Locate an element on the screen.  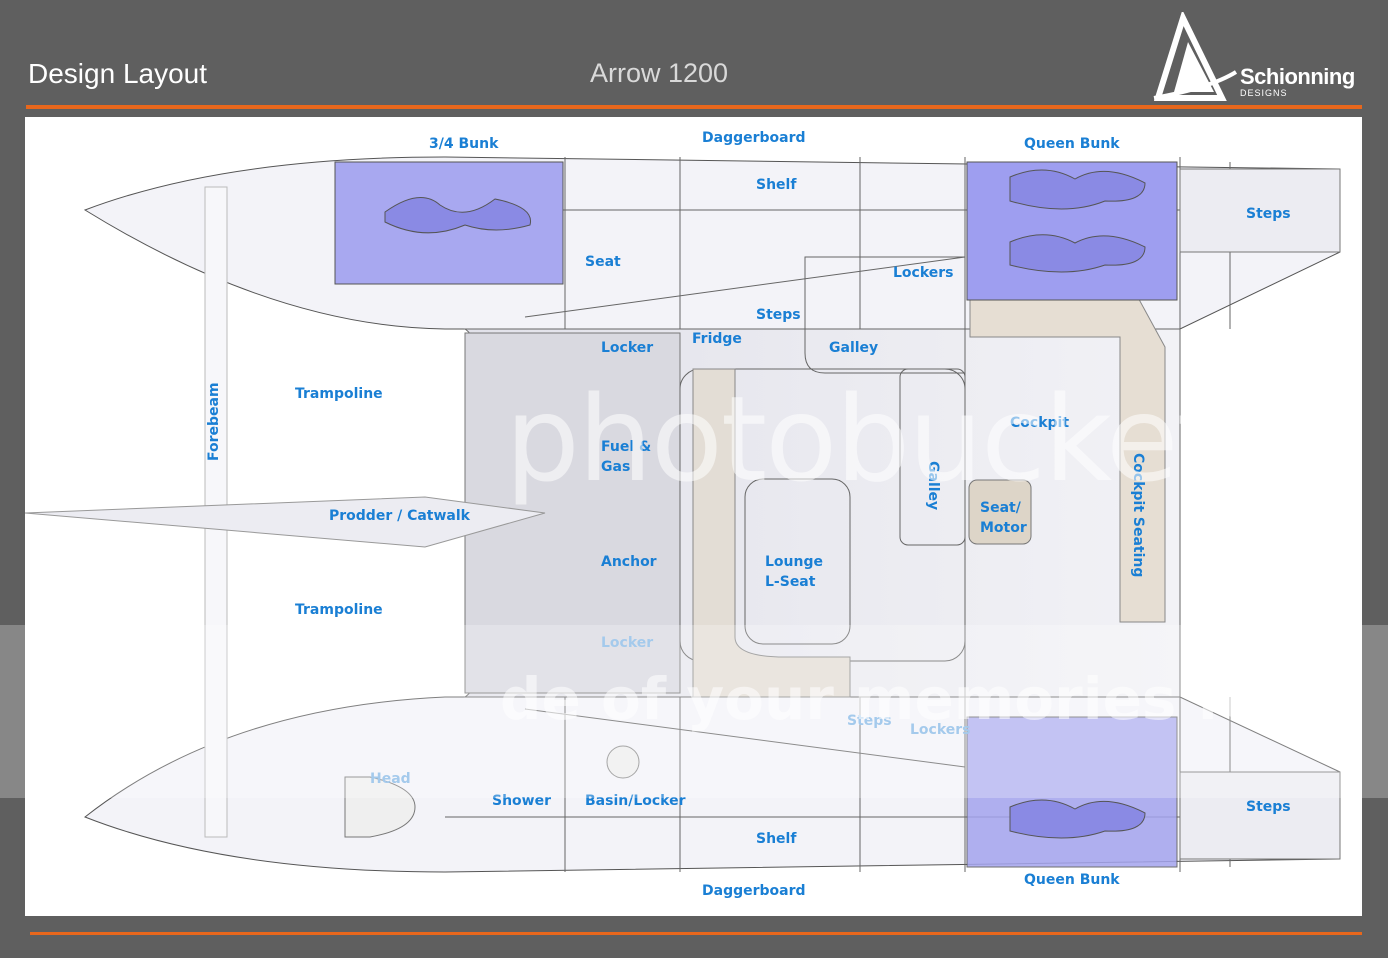
label-trampoline-top: Trampoline is located at coordinates (339, 394).